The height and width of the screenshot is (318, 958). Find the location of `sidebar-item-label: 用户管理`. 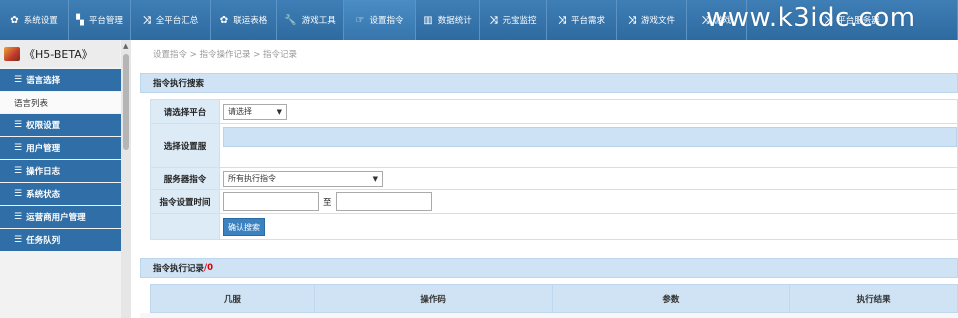

sidebar-item-label: 用户管理 is located at coordinates (43, 149).